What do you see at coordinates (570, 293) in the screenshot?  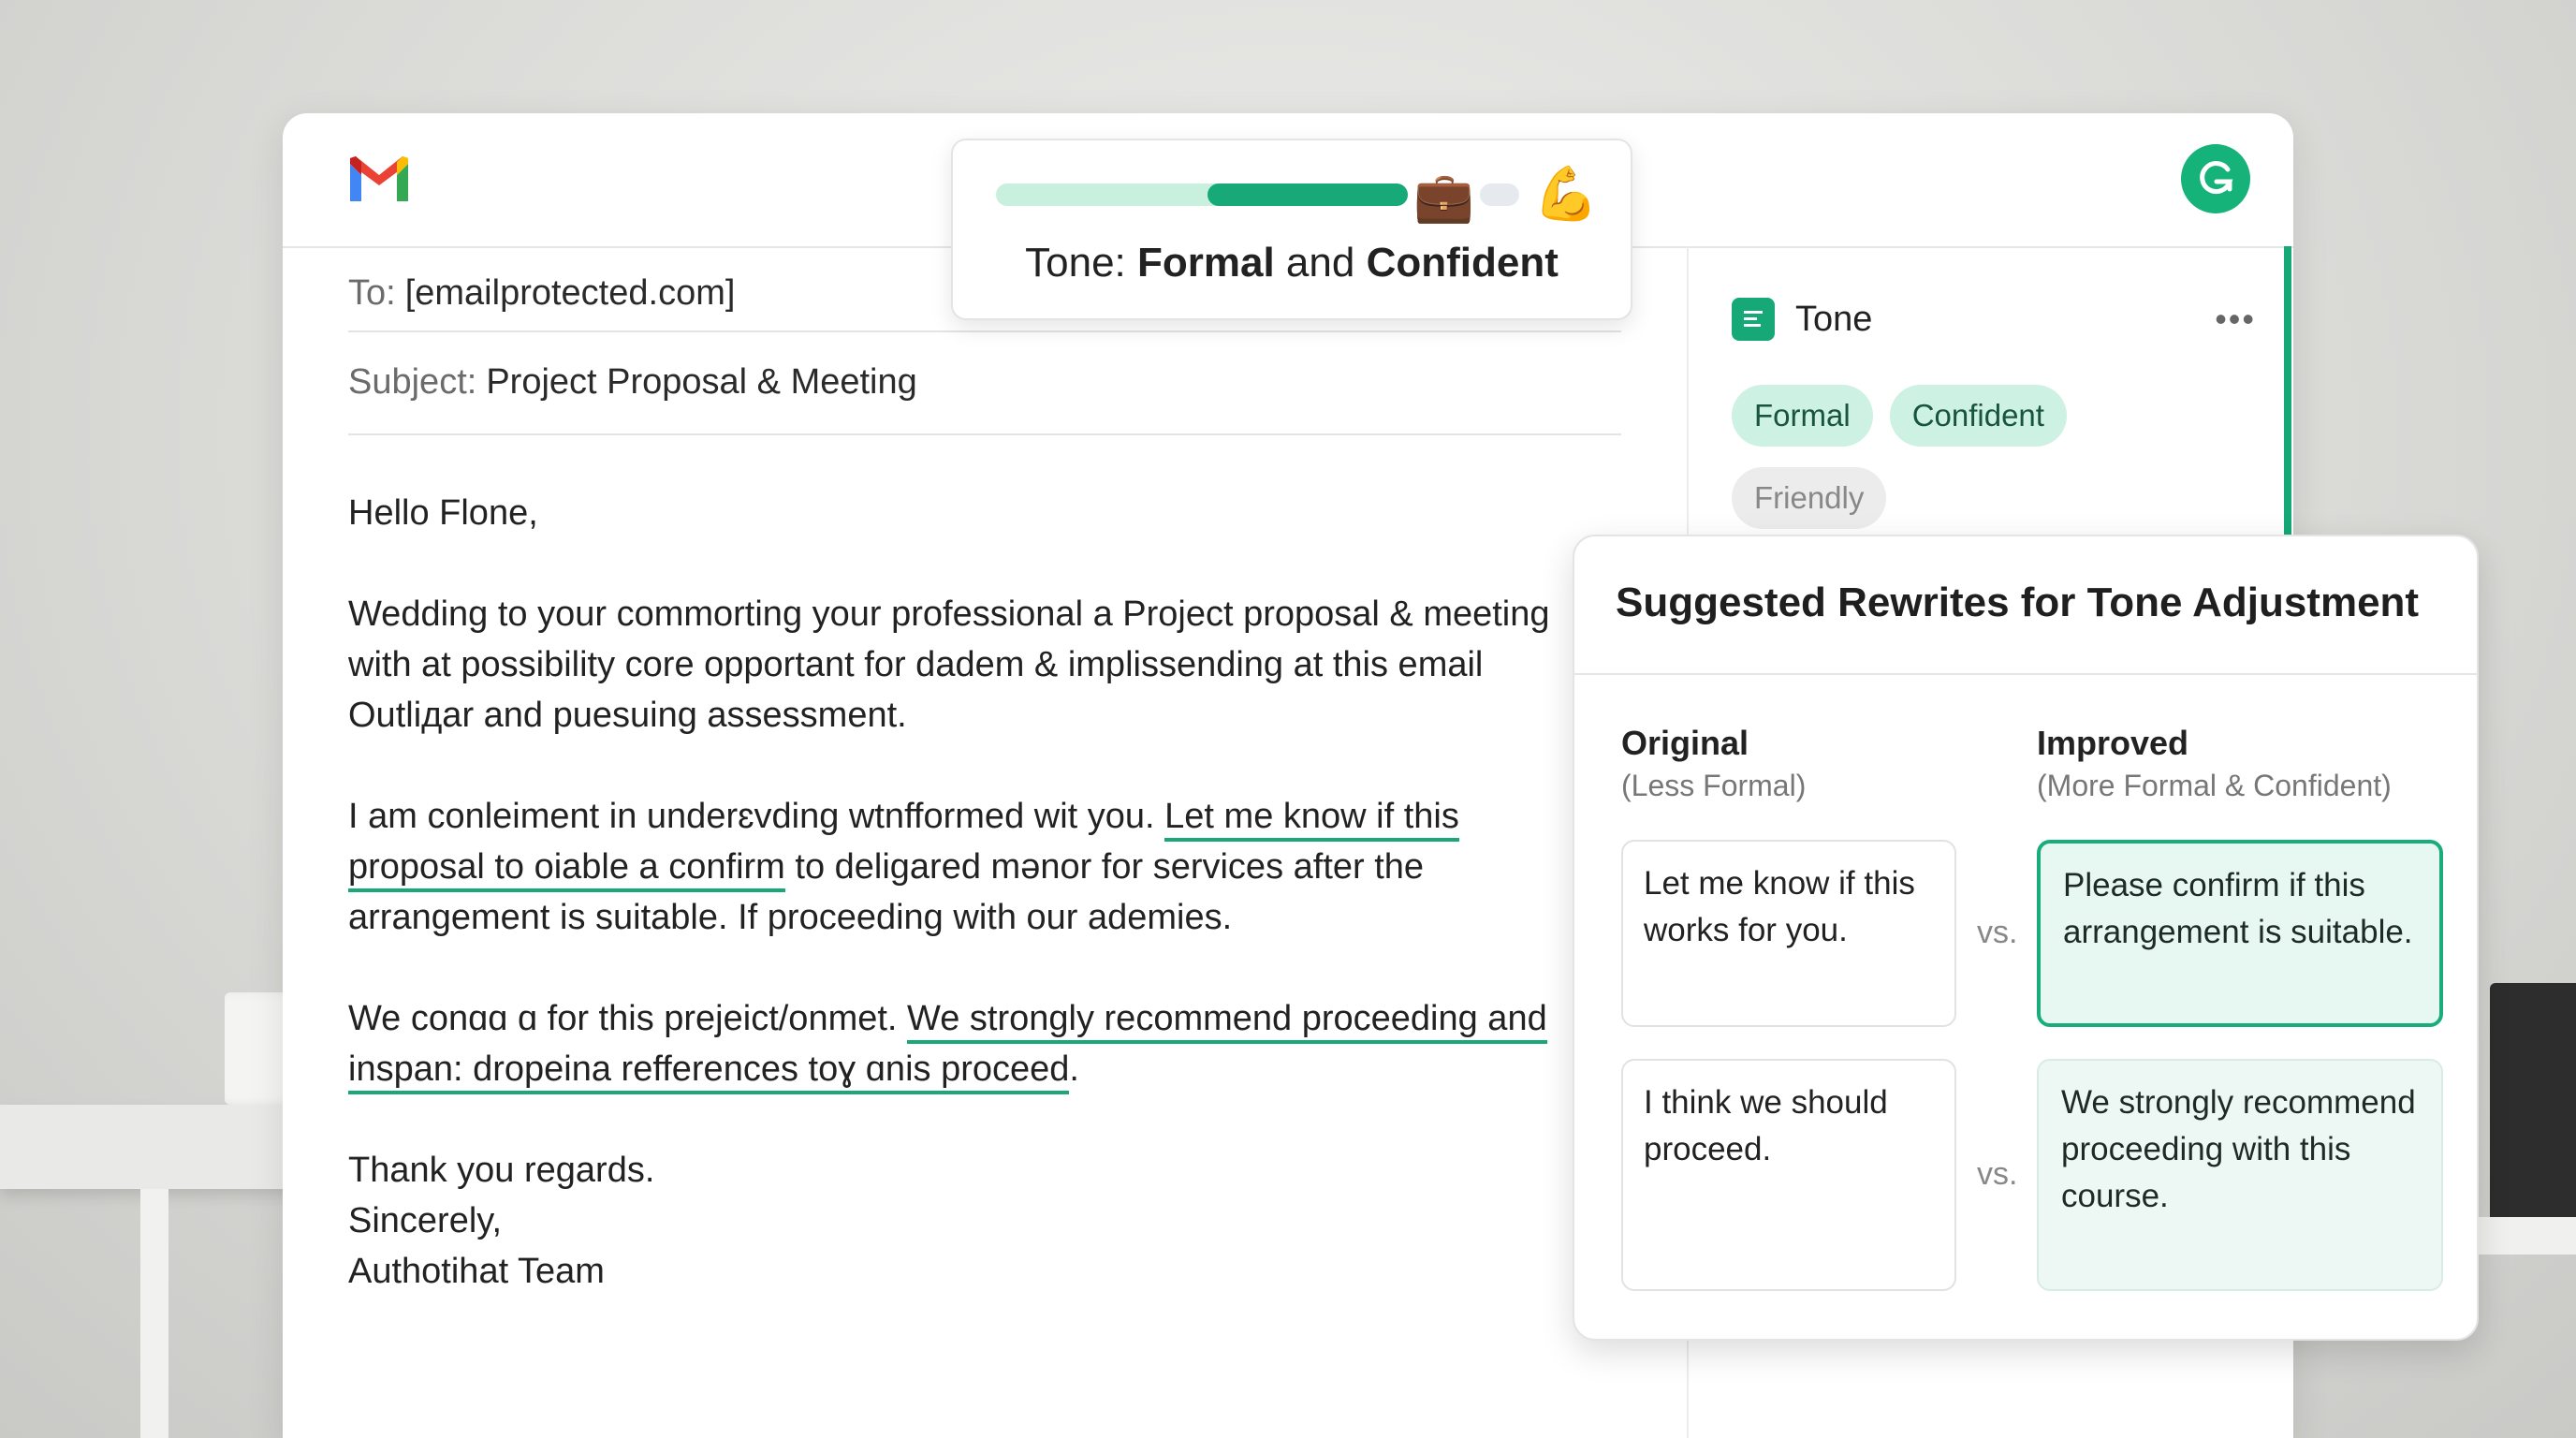 I see `to-value: [emailprotected.com]` at bounding box center [570, 293].